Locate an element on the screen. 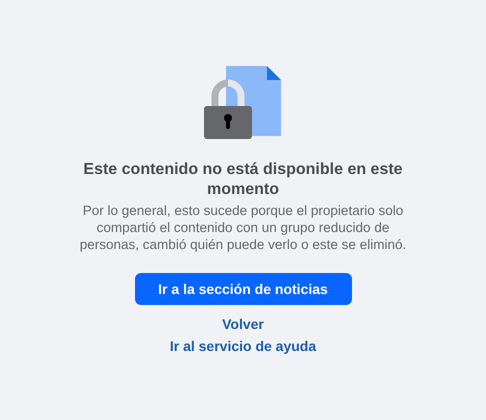 Image resolution: width=486 pixels, height=420 pixels. error-title: Este contenido no está disponible en este momento is located at coordinates (243, 180).